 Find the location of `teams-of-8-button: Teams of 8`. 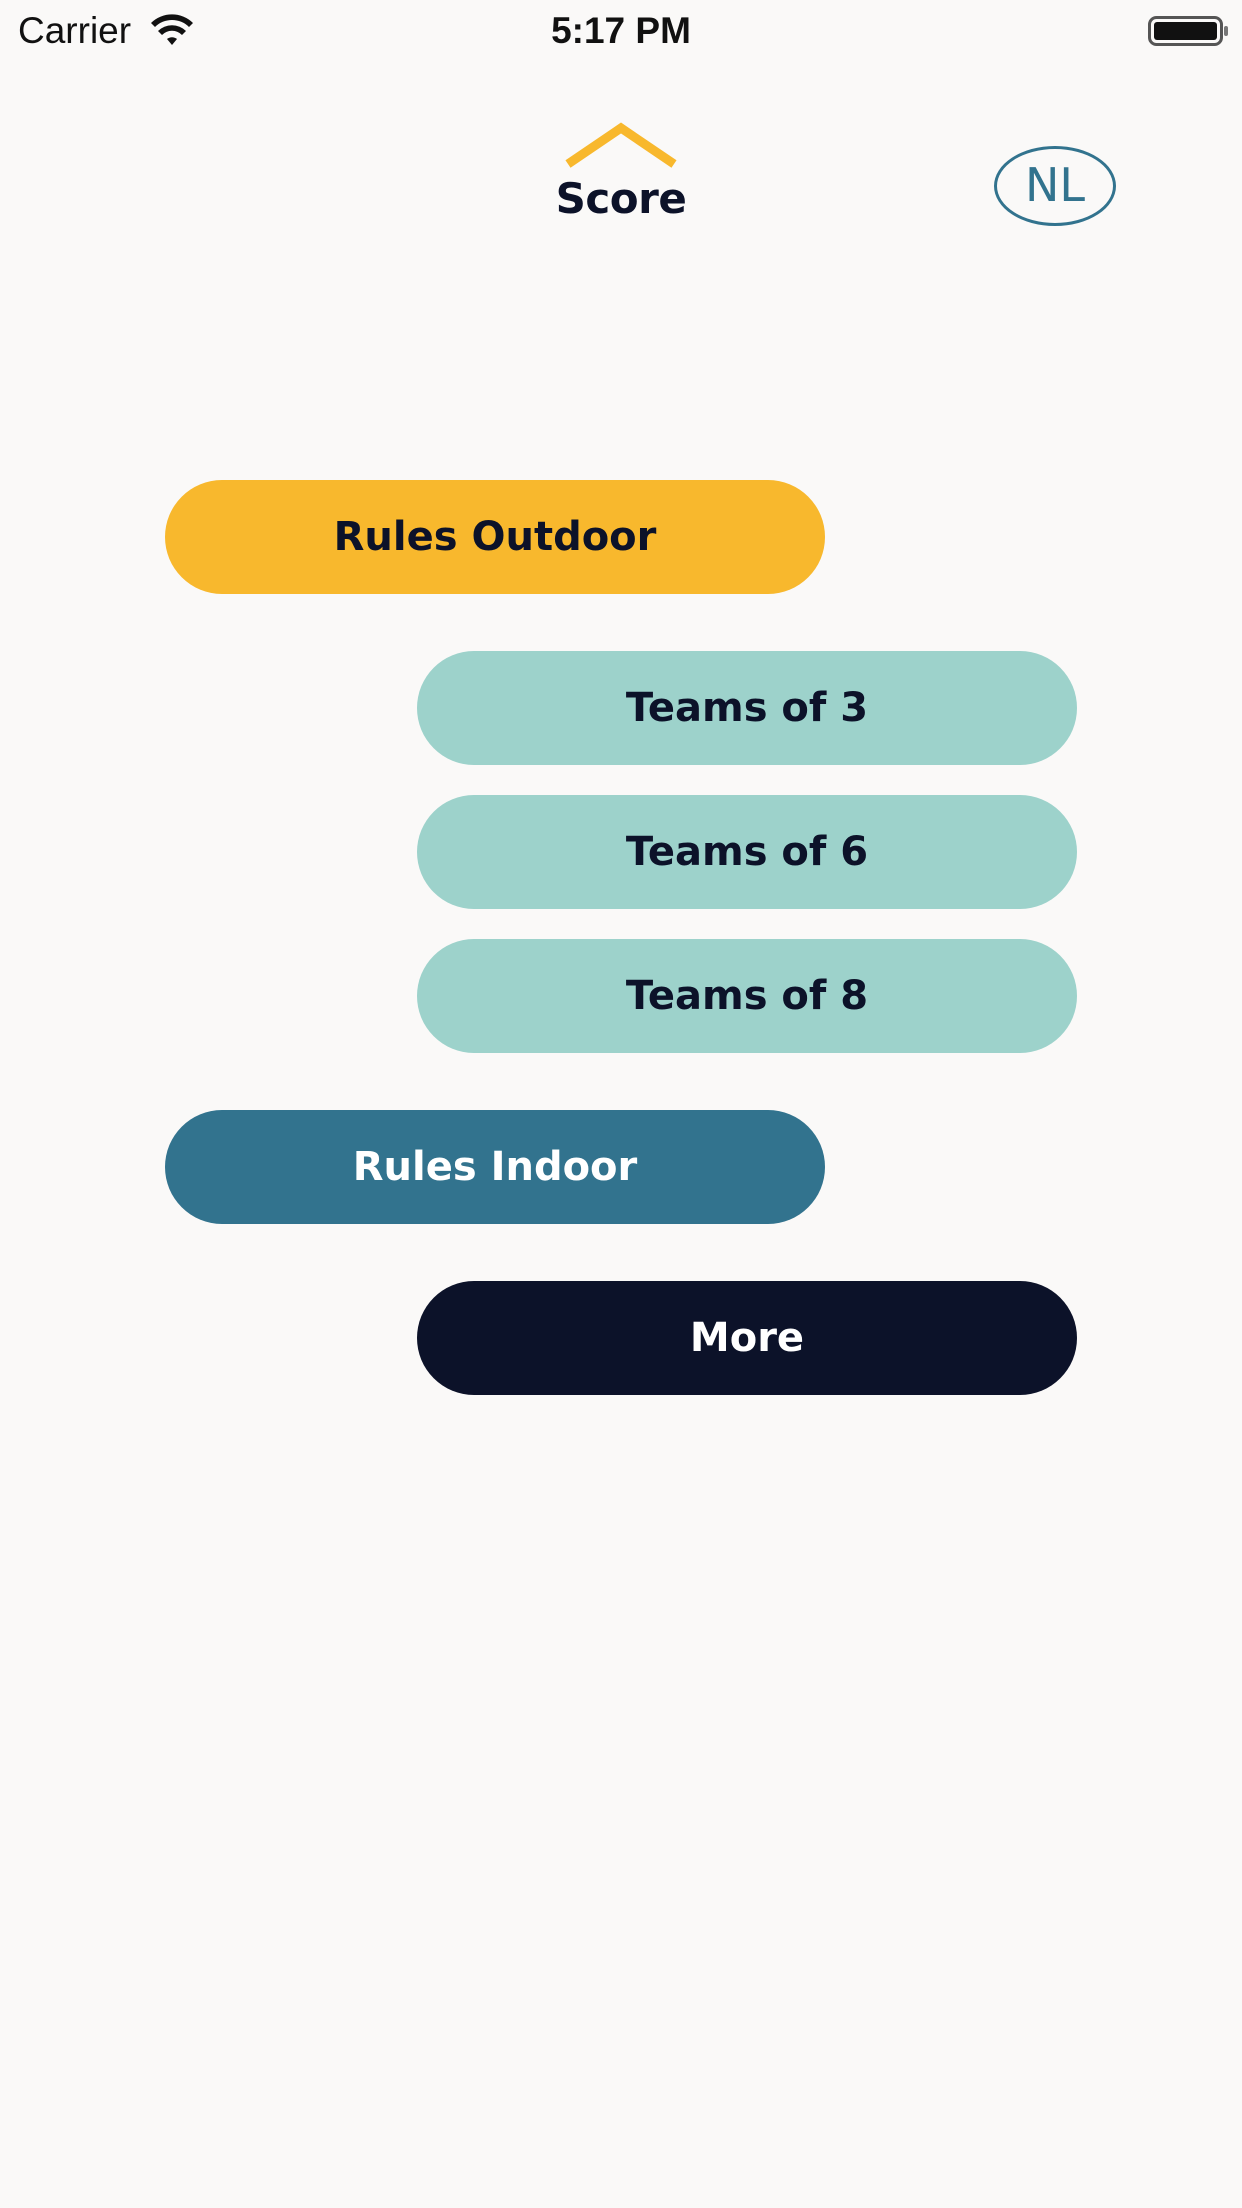

teams-of-8-button: Teams of 8 is located at coordinates (747, 996).